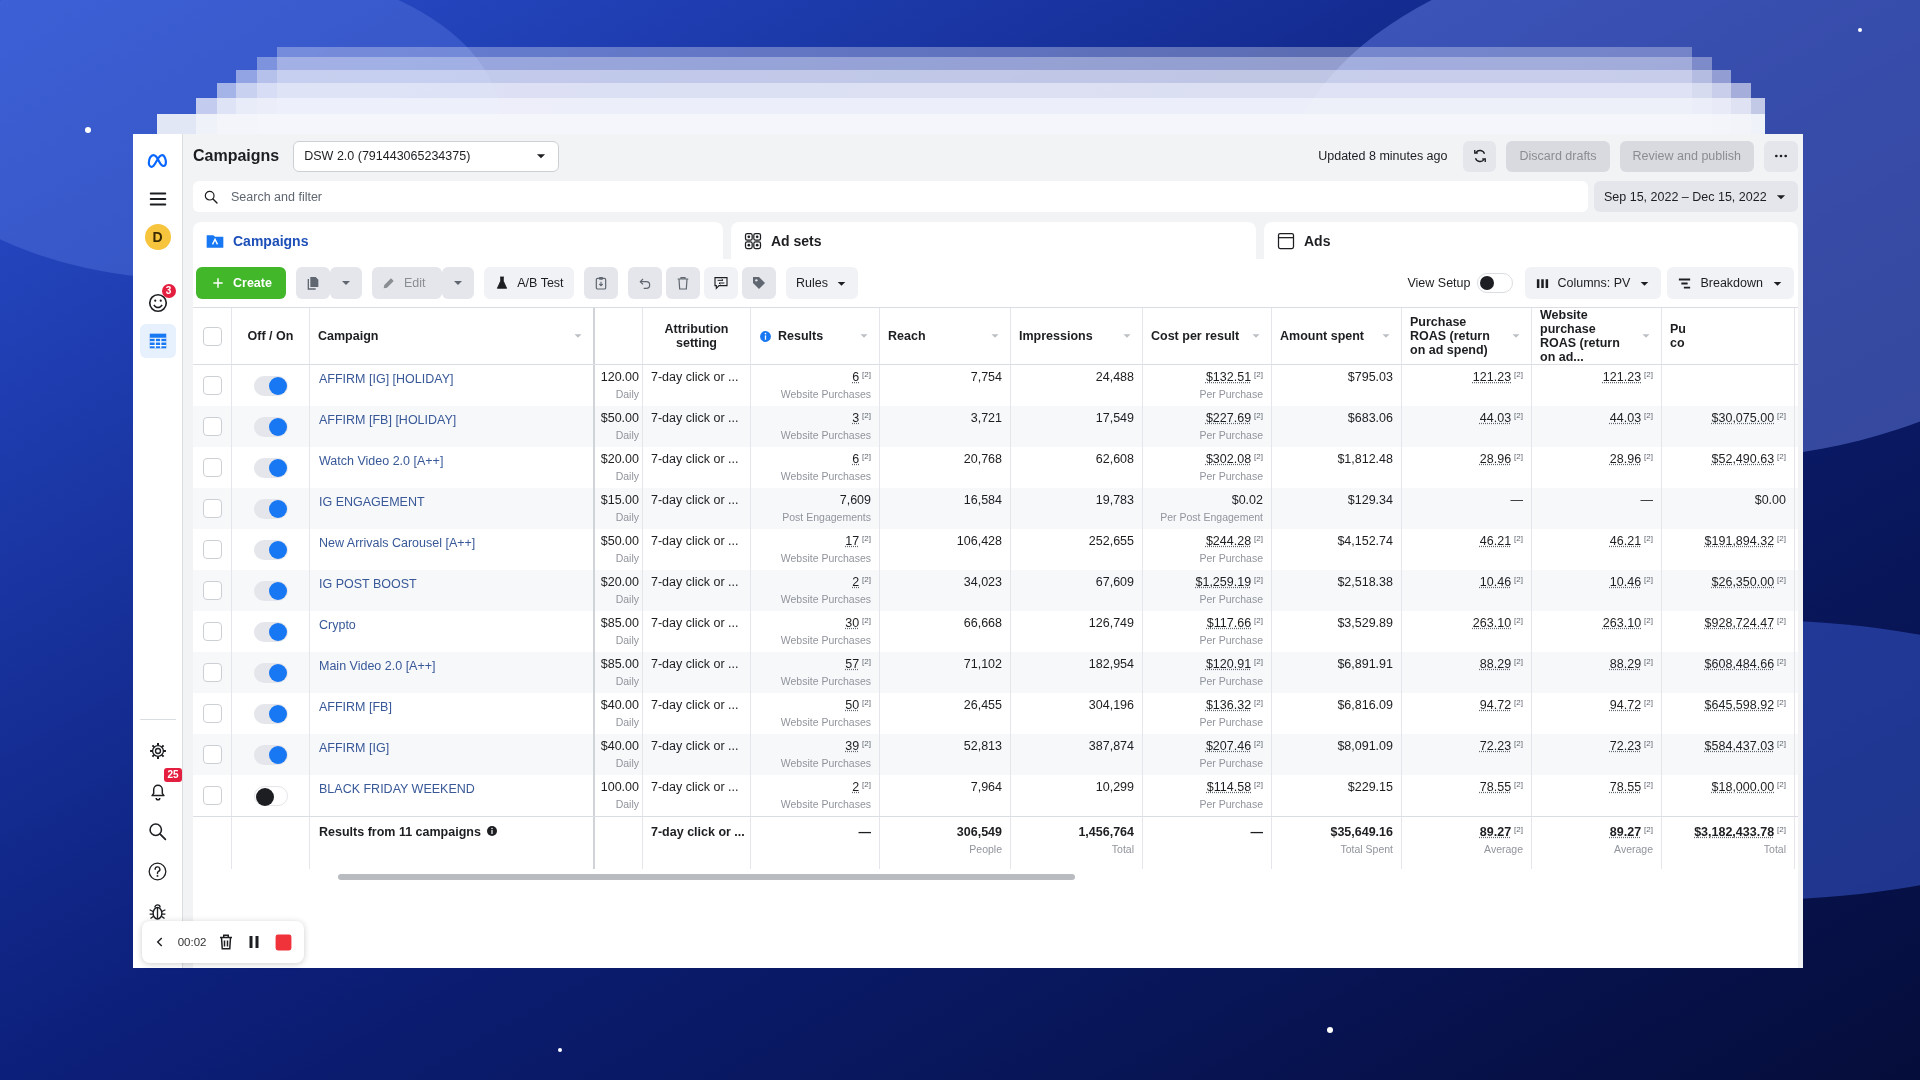  I want to click on nav-item-highlight, so click(157, 341).